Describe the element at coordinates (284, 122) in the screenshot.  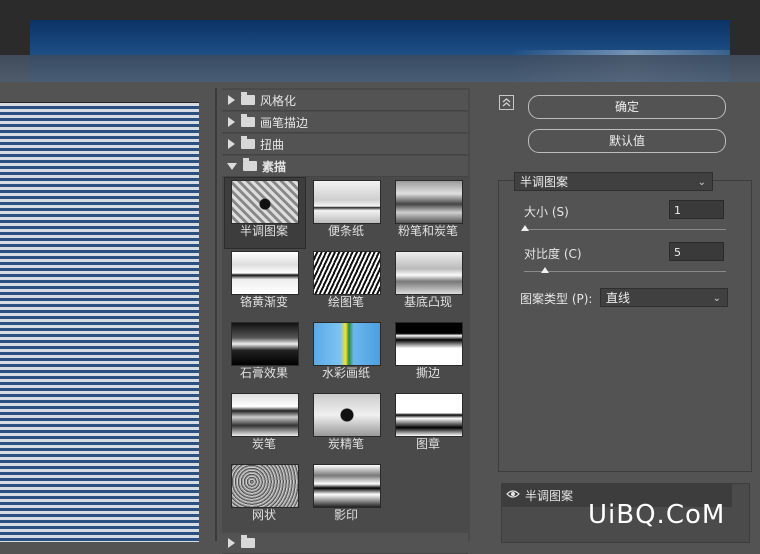
I see `category-label: 画笔描边` at that location.